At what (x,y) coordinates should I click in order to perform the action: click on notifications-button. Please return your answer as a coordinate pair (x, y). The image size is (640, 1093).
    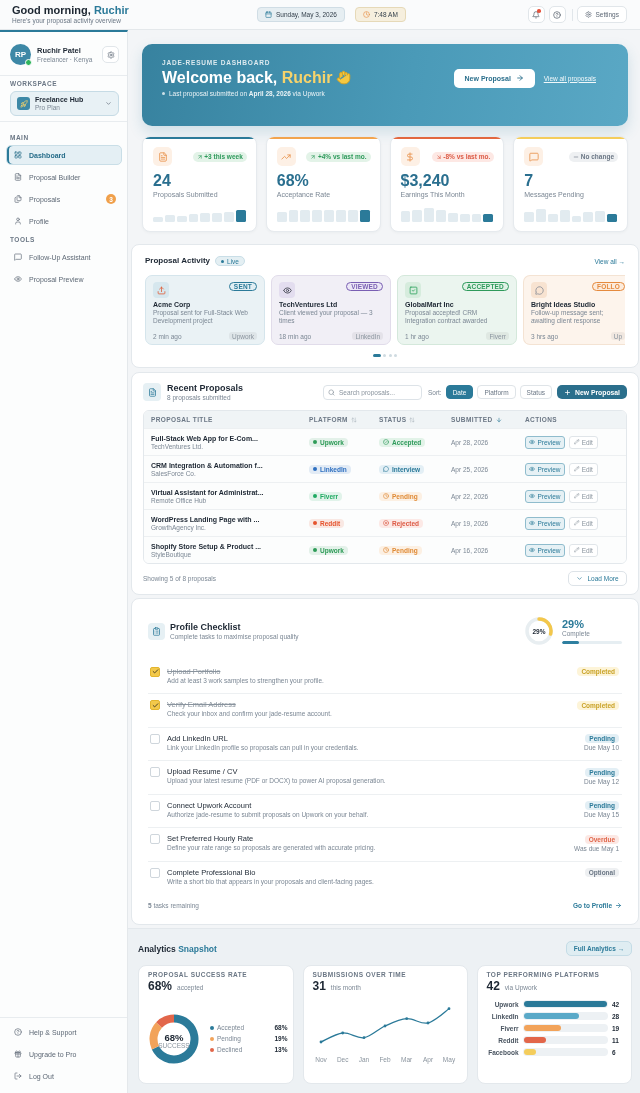
    Looking at the image, I should click on (536, 14).